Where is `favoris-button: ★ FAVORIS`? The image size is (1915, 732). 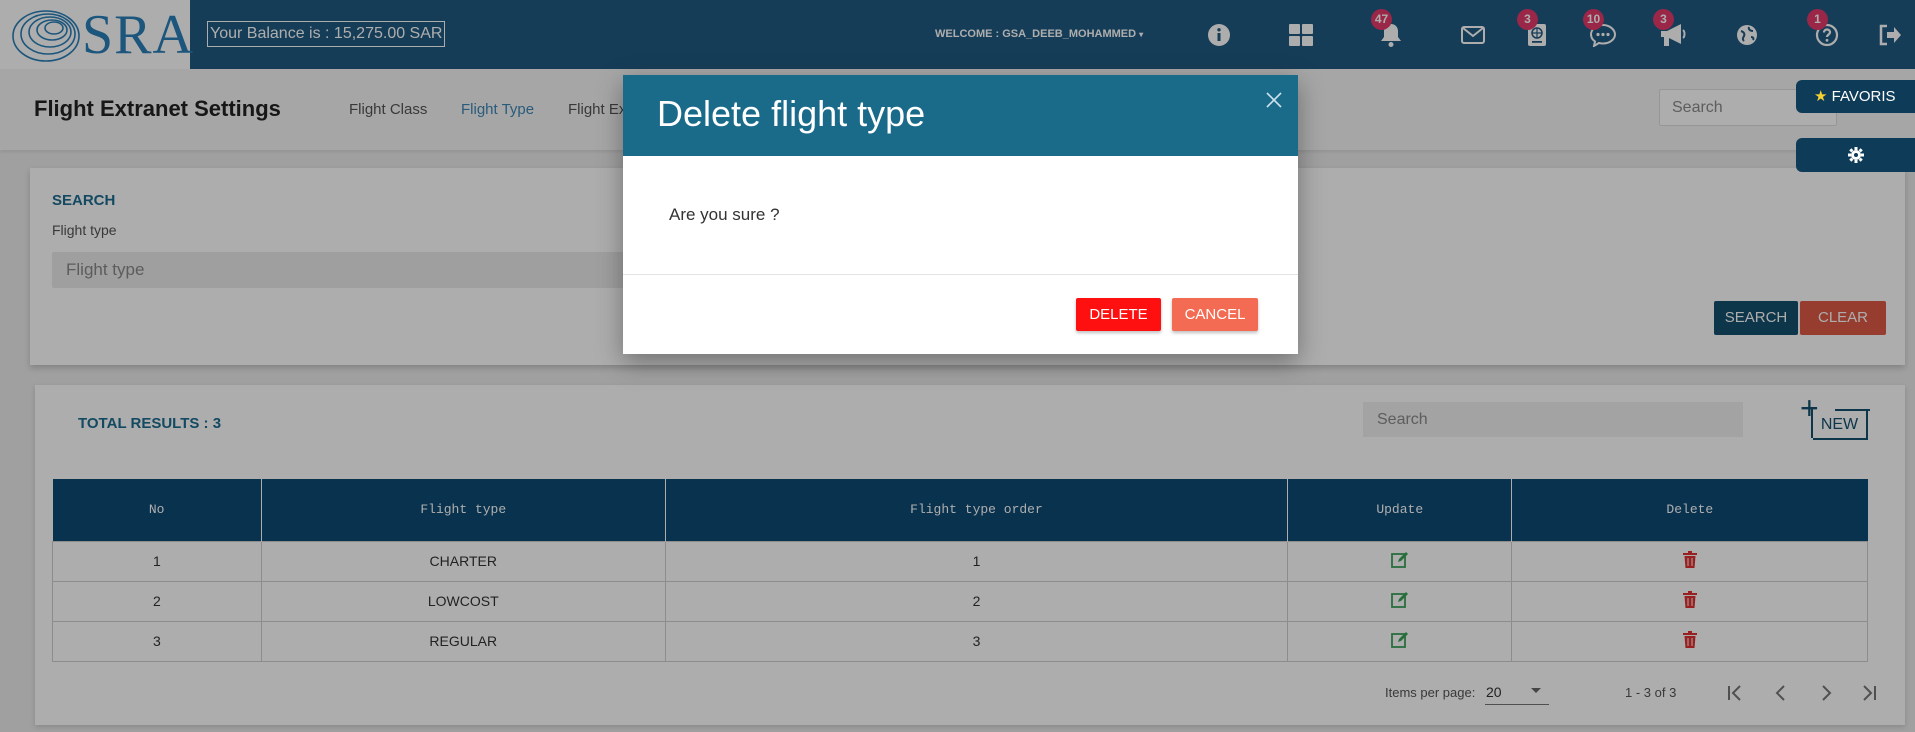 favoris-button: ★ FAVORIS is located at coordinates (1855, 96).